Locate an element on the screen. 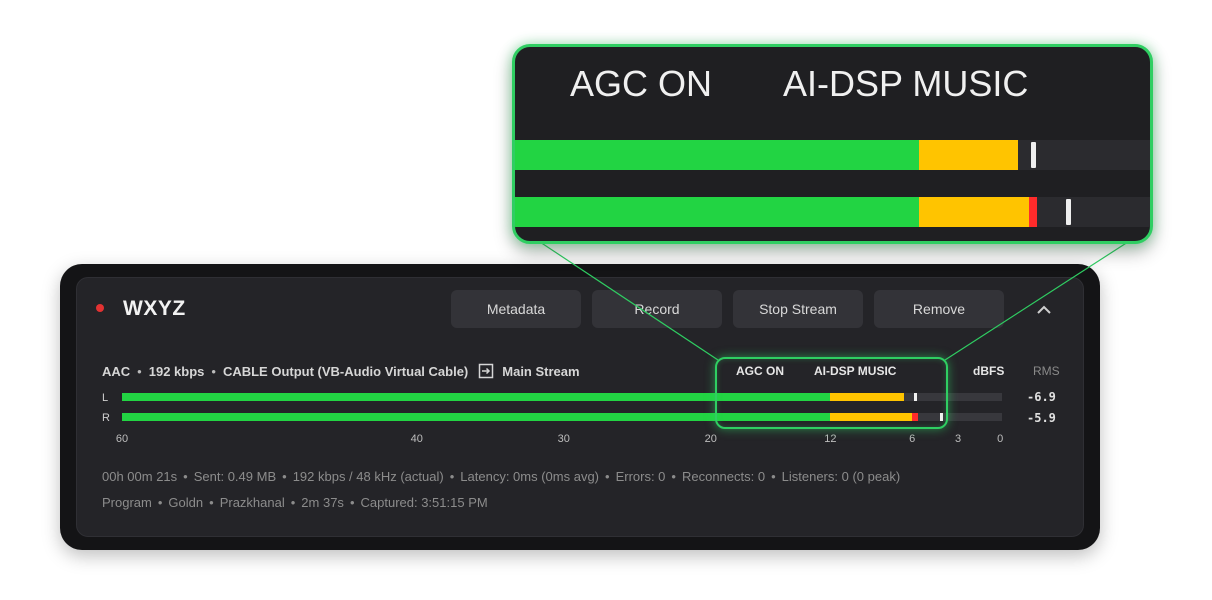  actual-rate: 192 kbps / 48 kHz (actual) is located at coordinates (368, 476).